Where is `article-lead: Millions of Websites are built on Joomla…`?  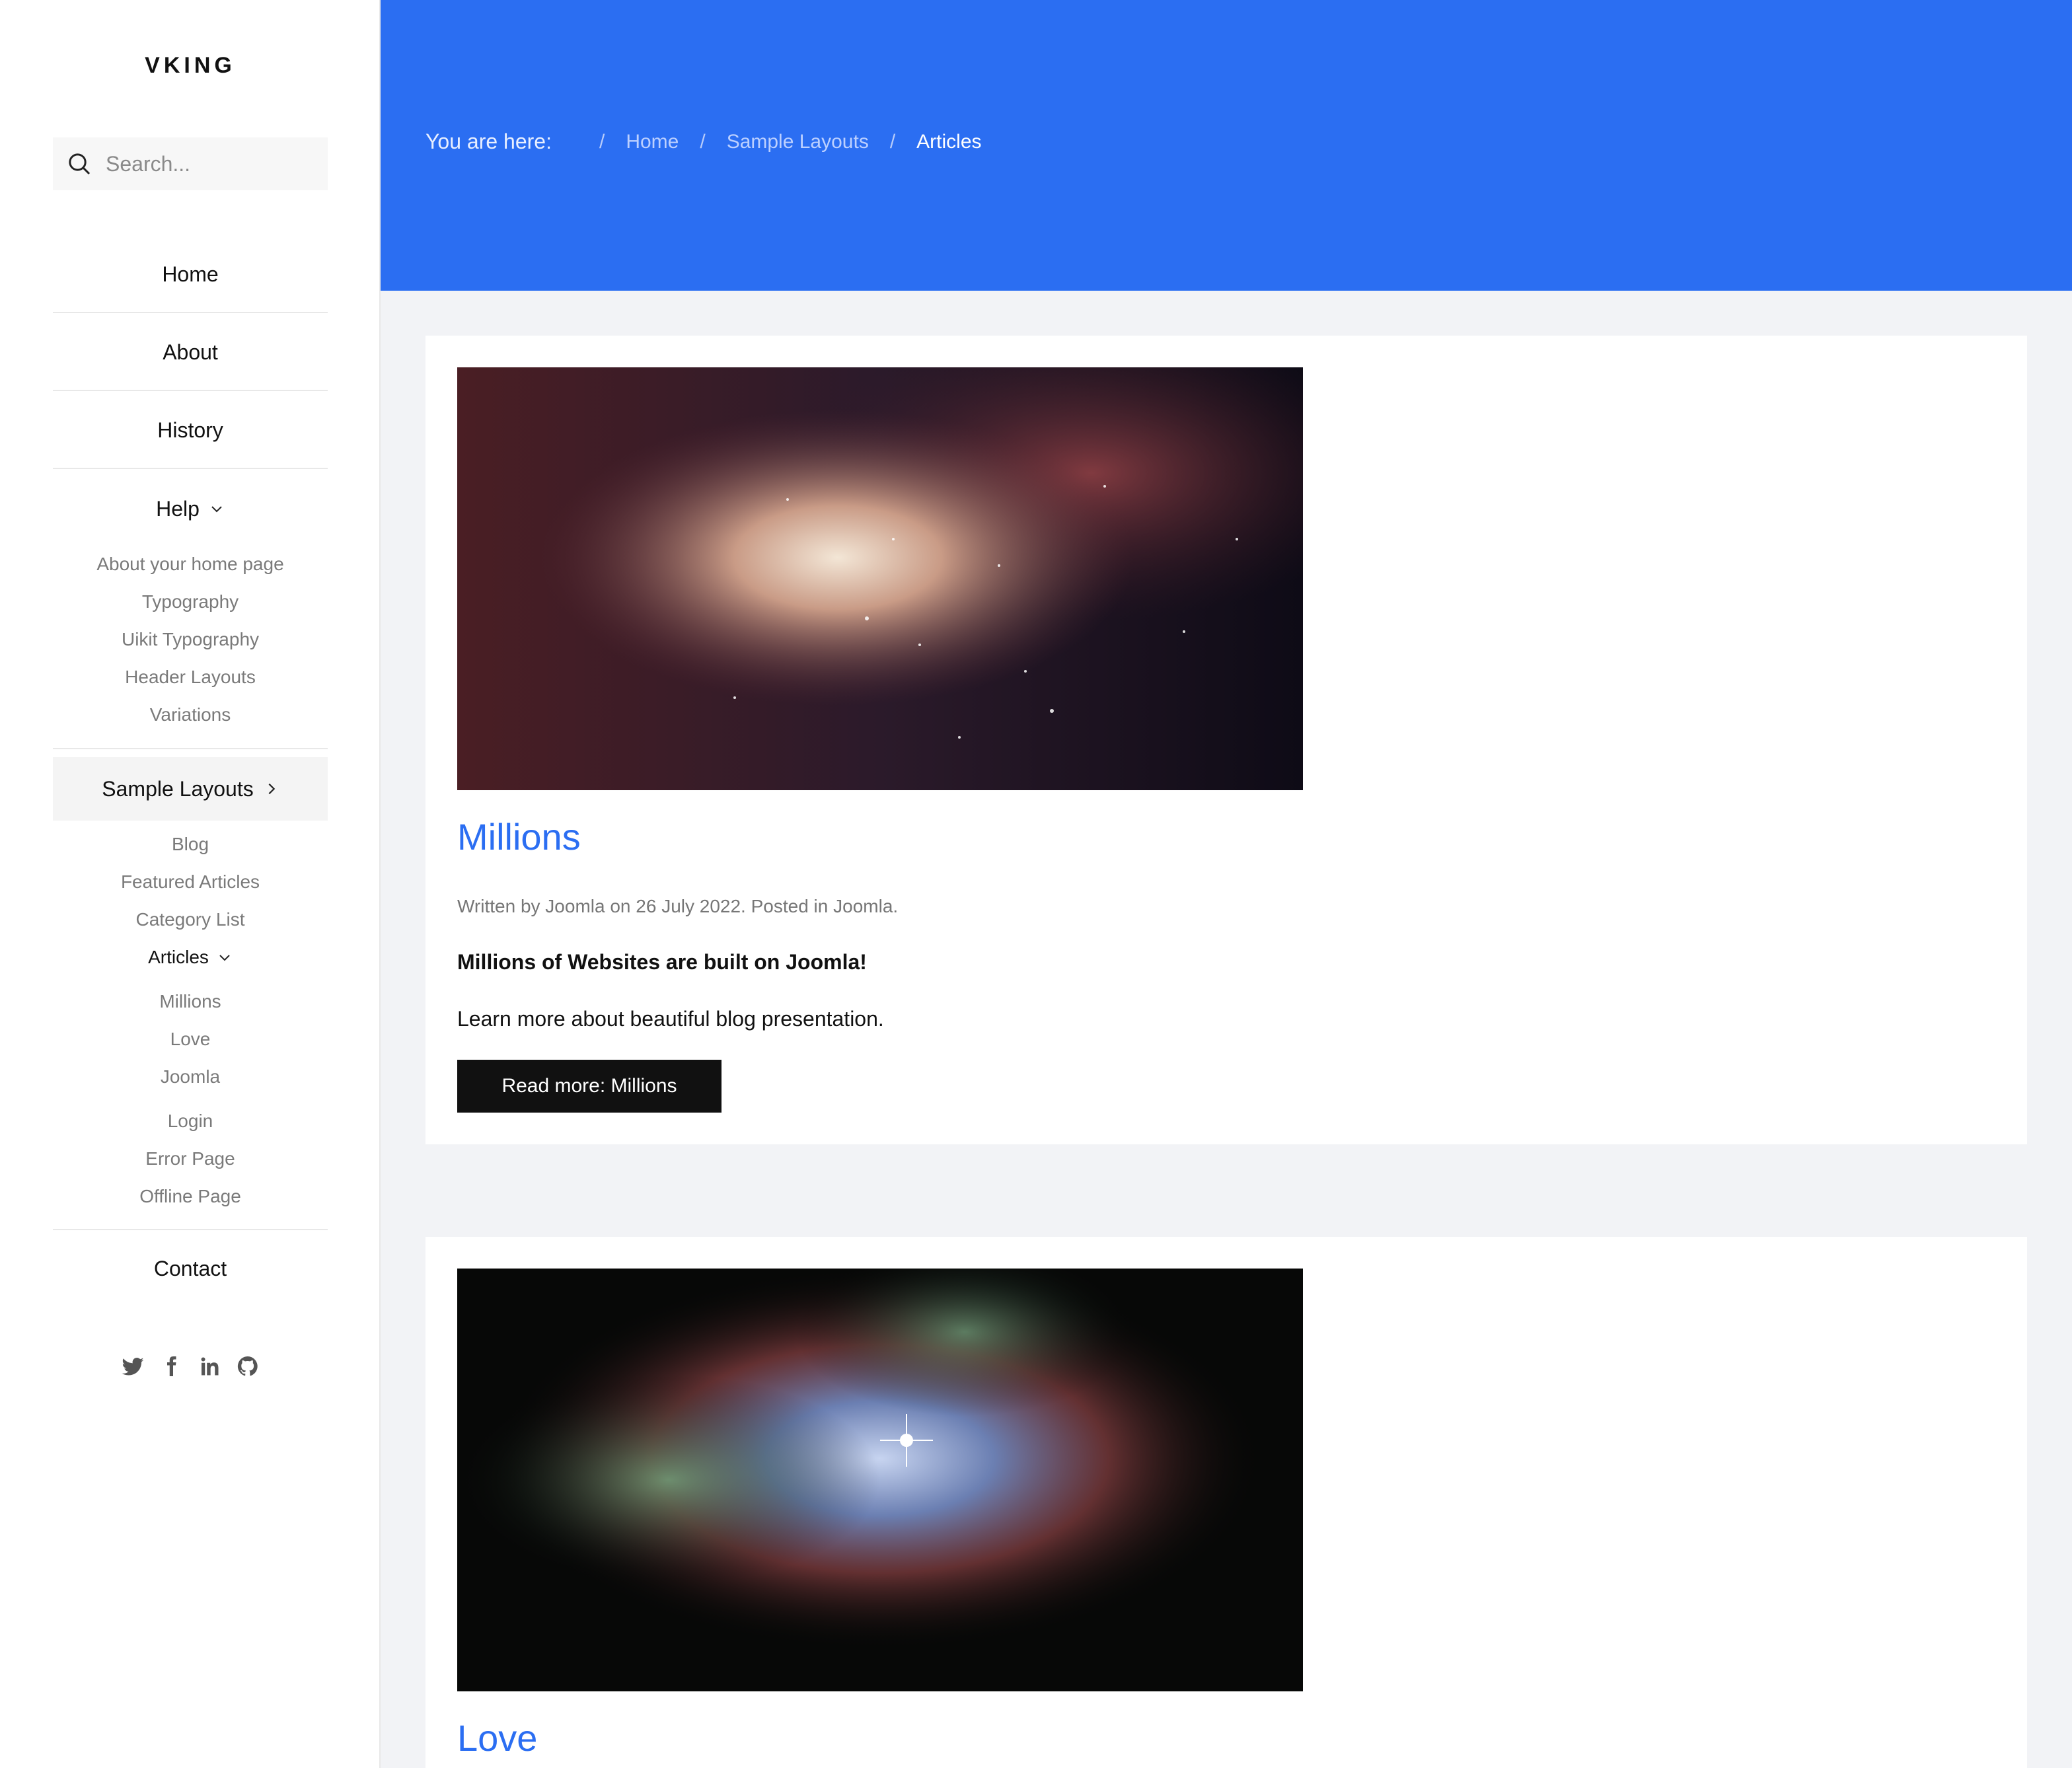
article-lead: Millions of Websites are built on Joomla… is located at coordinates (662, 962).